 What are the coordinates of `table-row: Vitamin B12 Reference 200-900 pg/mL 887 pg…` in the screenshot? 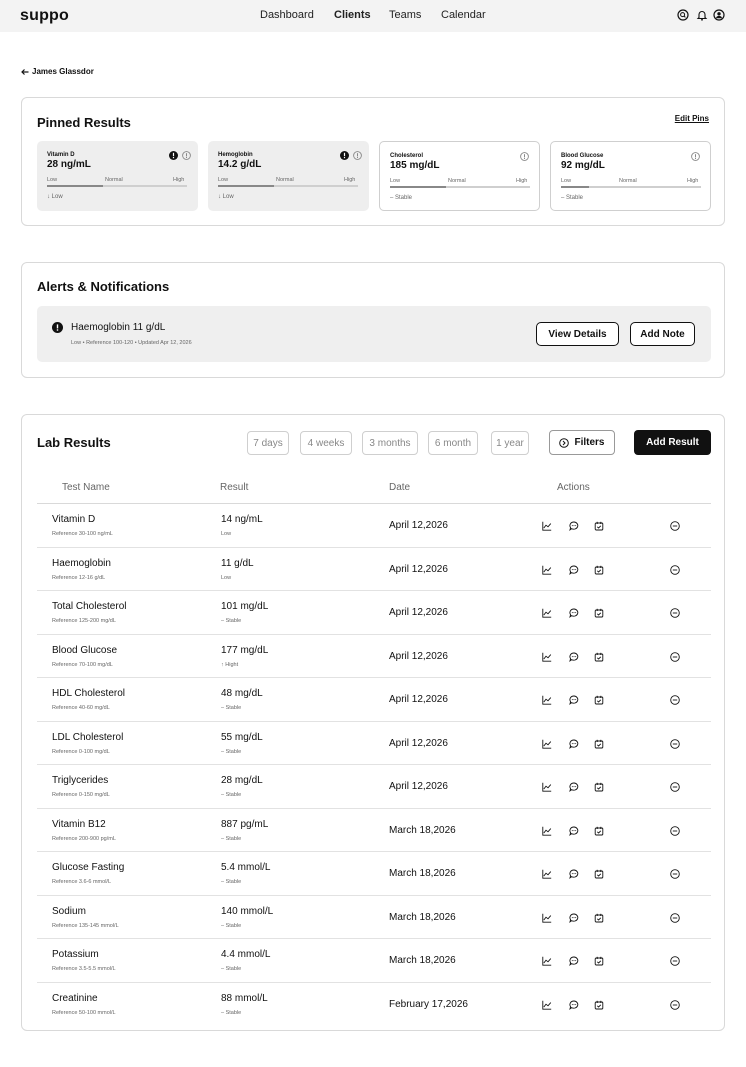 It's located at (374, 830).